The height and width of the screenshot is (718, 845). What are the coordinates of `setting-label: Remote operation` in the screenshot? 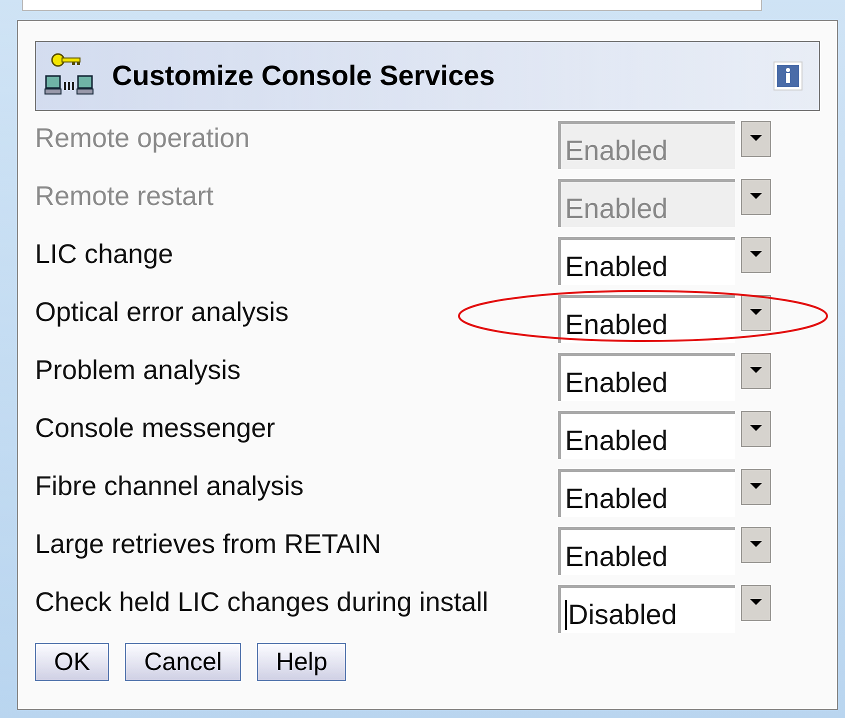 It's located at (143, 138).